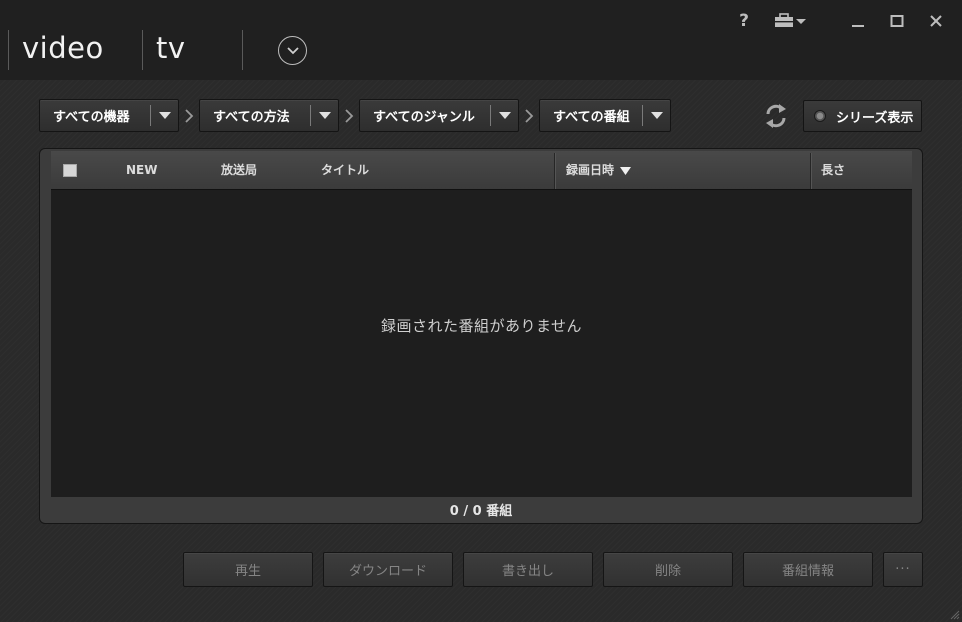 The width and height of the screenshot is (962, 622). What do you see at coordinates (70, 170) in the screenshot?
I see `select-all-checkbox` at bounding box center [70, 170].